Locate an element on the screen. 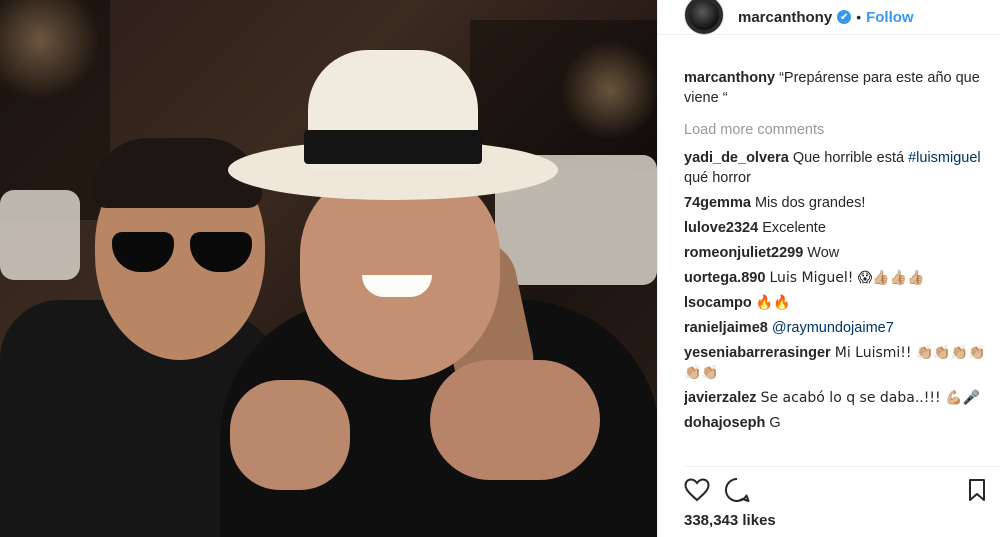 The width and height of the screenshot is (1000, 537). post-header: marcanthony ✔ • Follow is located at coordinates (829, 17).